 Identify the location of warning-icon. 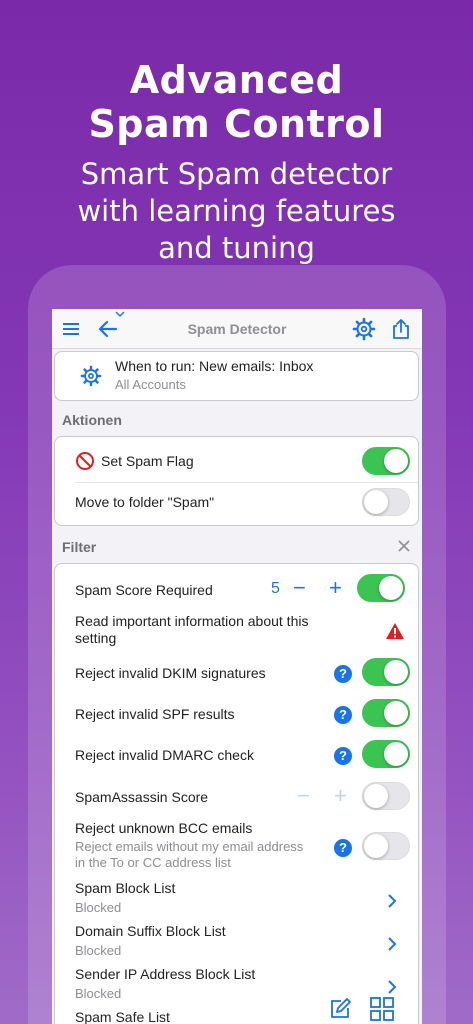
(395, 631).